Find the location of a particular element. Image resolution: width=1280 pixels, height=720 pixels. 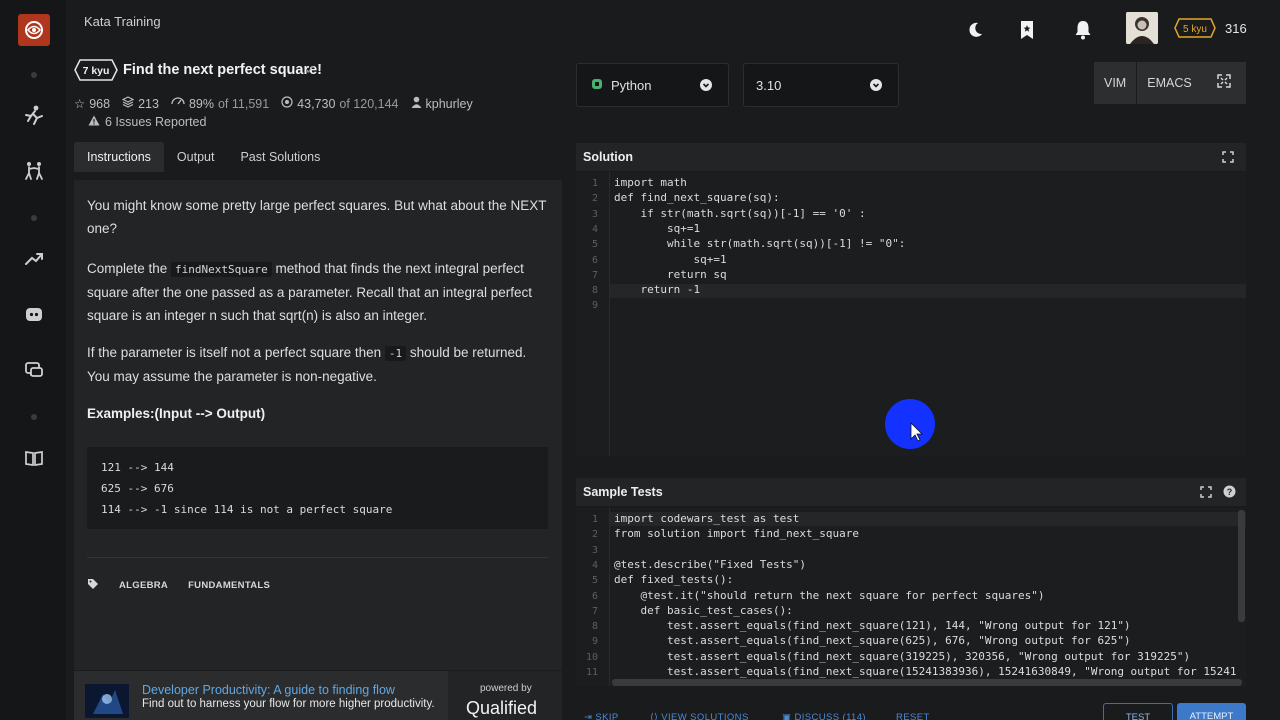

skip-button: ⇥ SKIP is located at coordinates (601, 716).